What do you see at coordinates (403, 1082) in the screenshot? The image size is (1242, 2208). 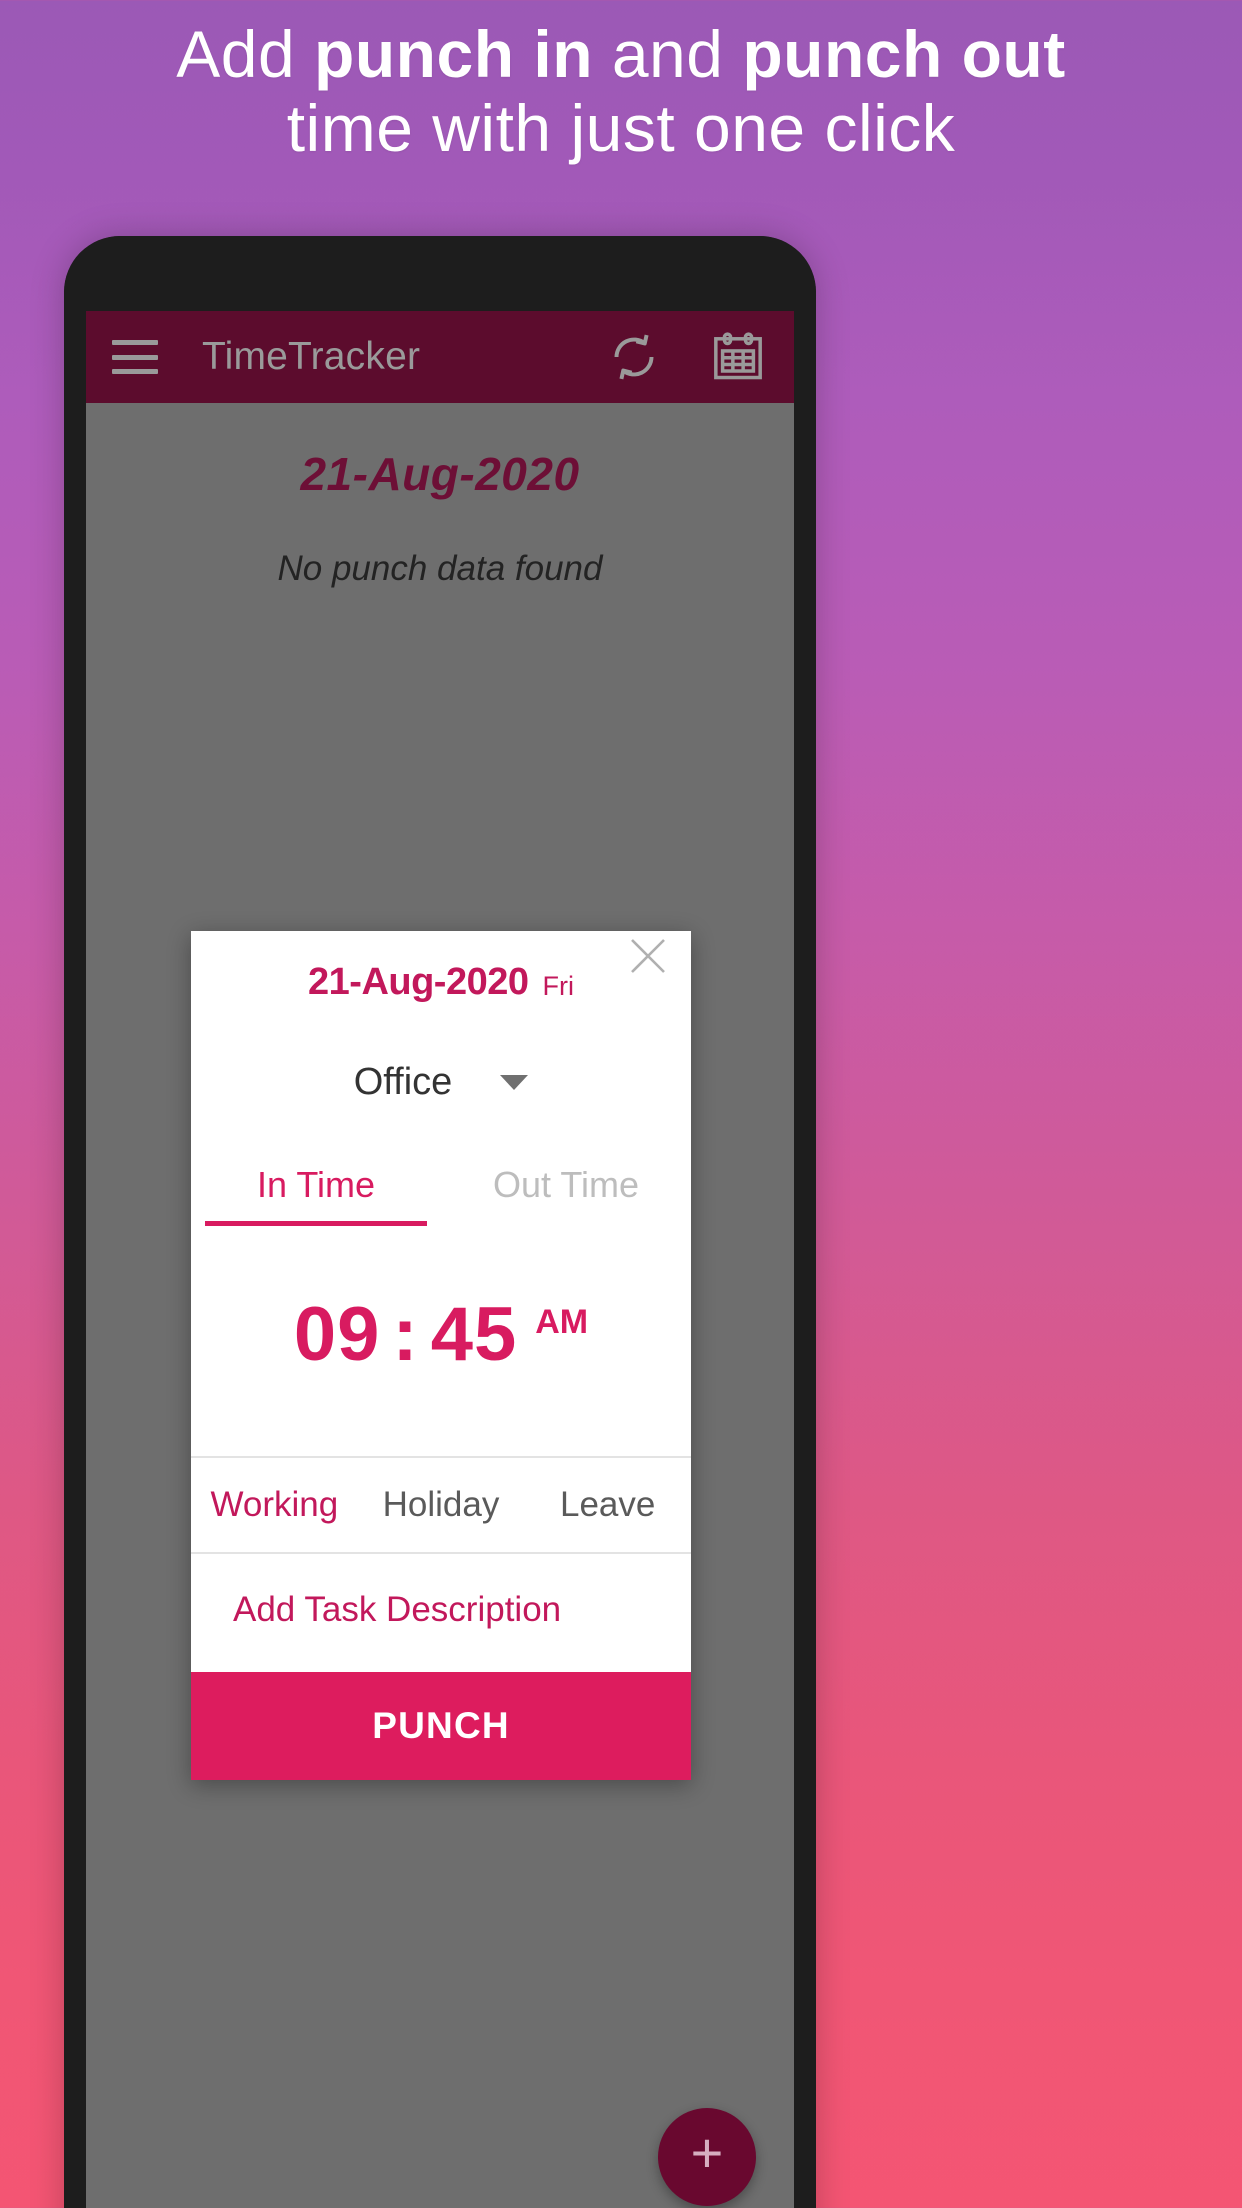 I see `location-dropdown-value: Office` at bounding box center [403, 1082].